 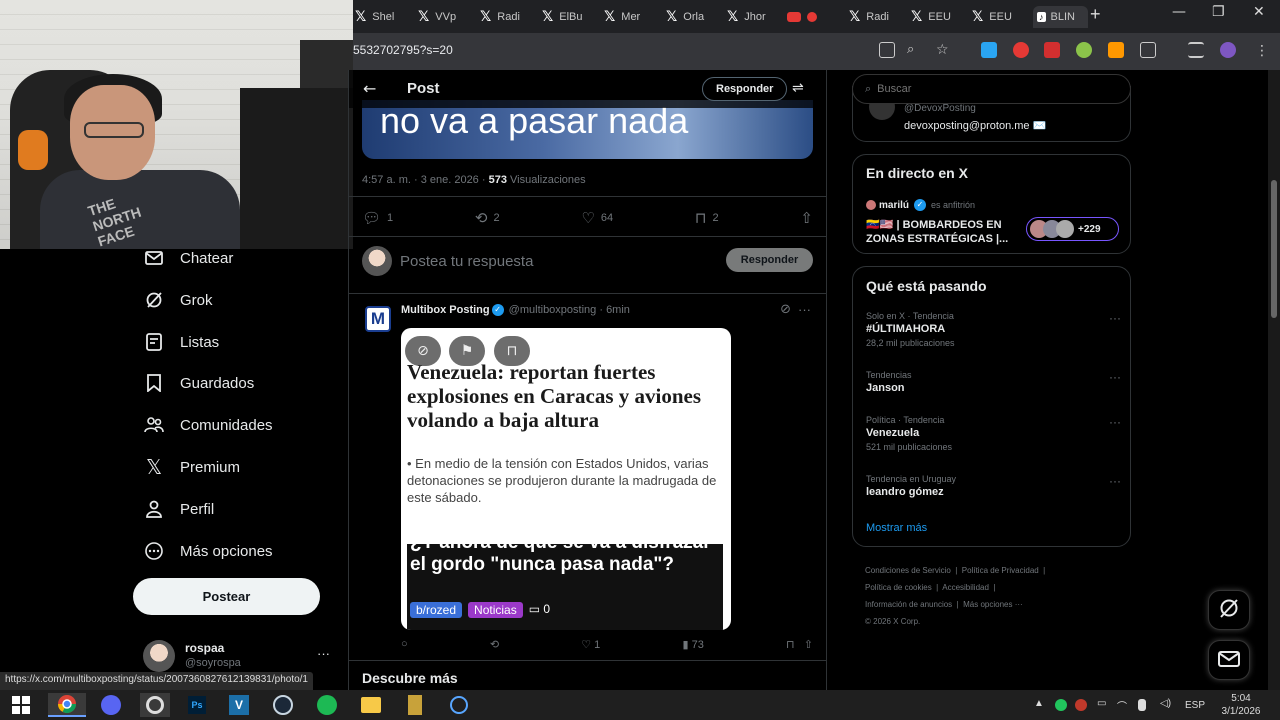 What do you see at coordinates (590, 644) in the screenshot?
I see `like-action: ♡ 1` at bounding box center [590, 644].